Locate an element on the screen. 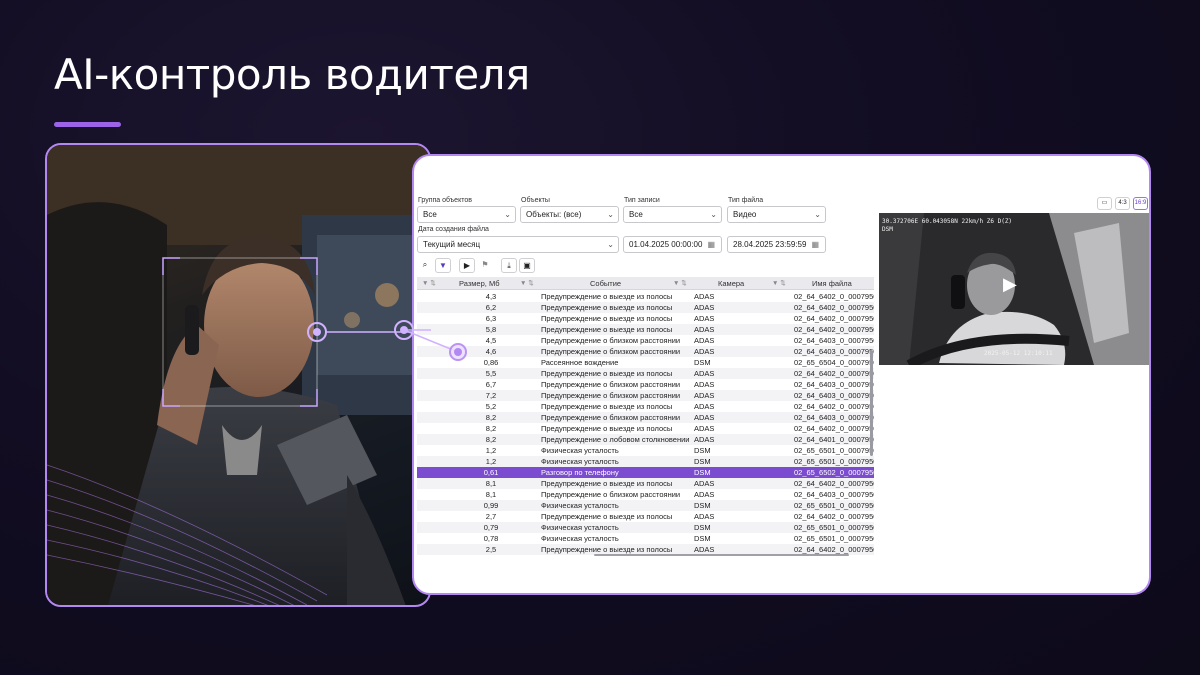  file-type-select: Видео ⌄ is located at coordinates (776, 214).